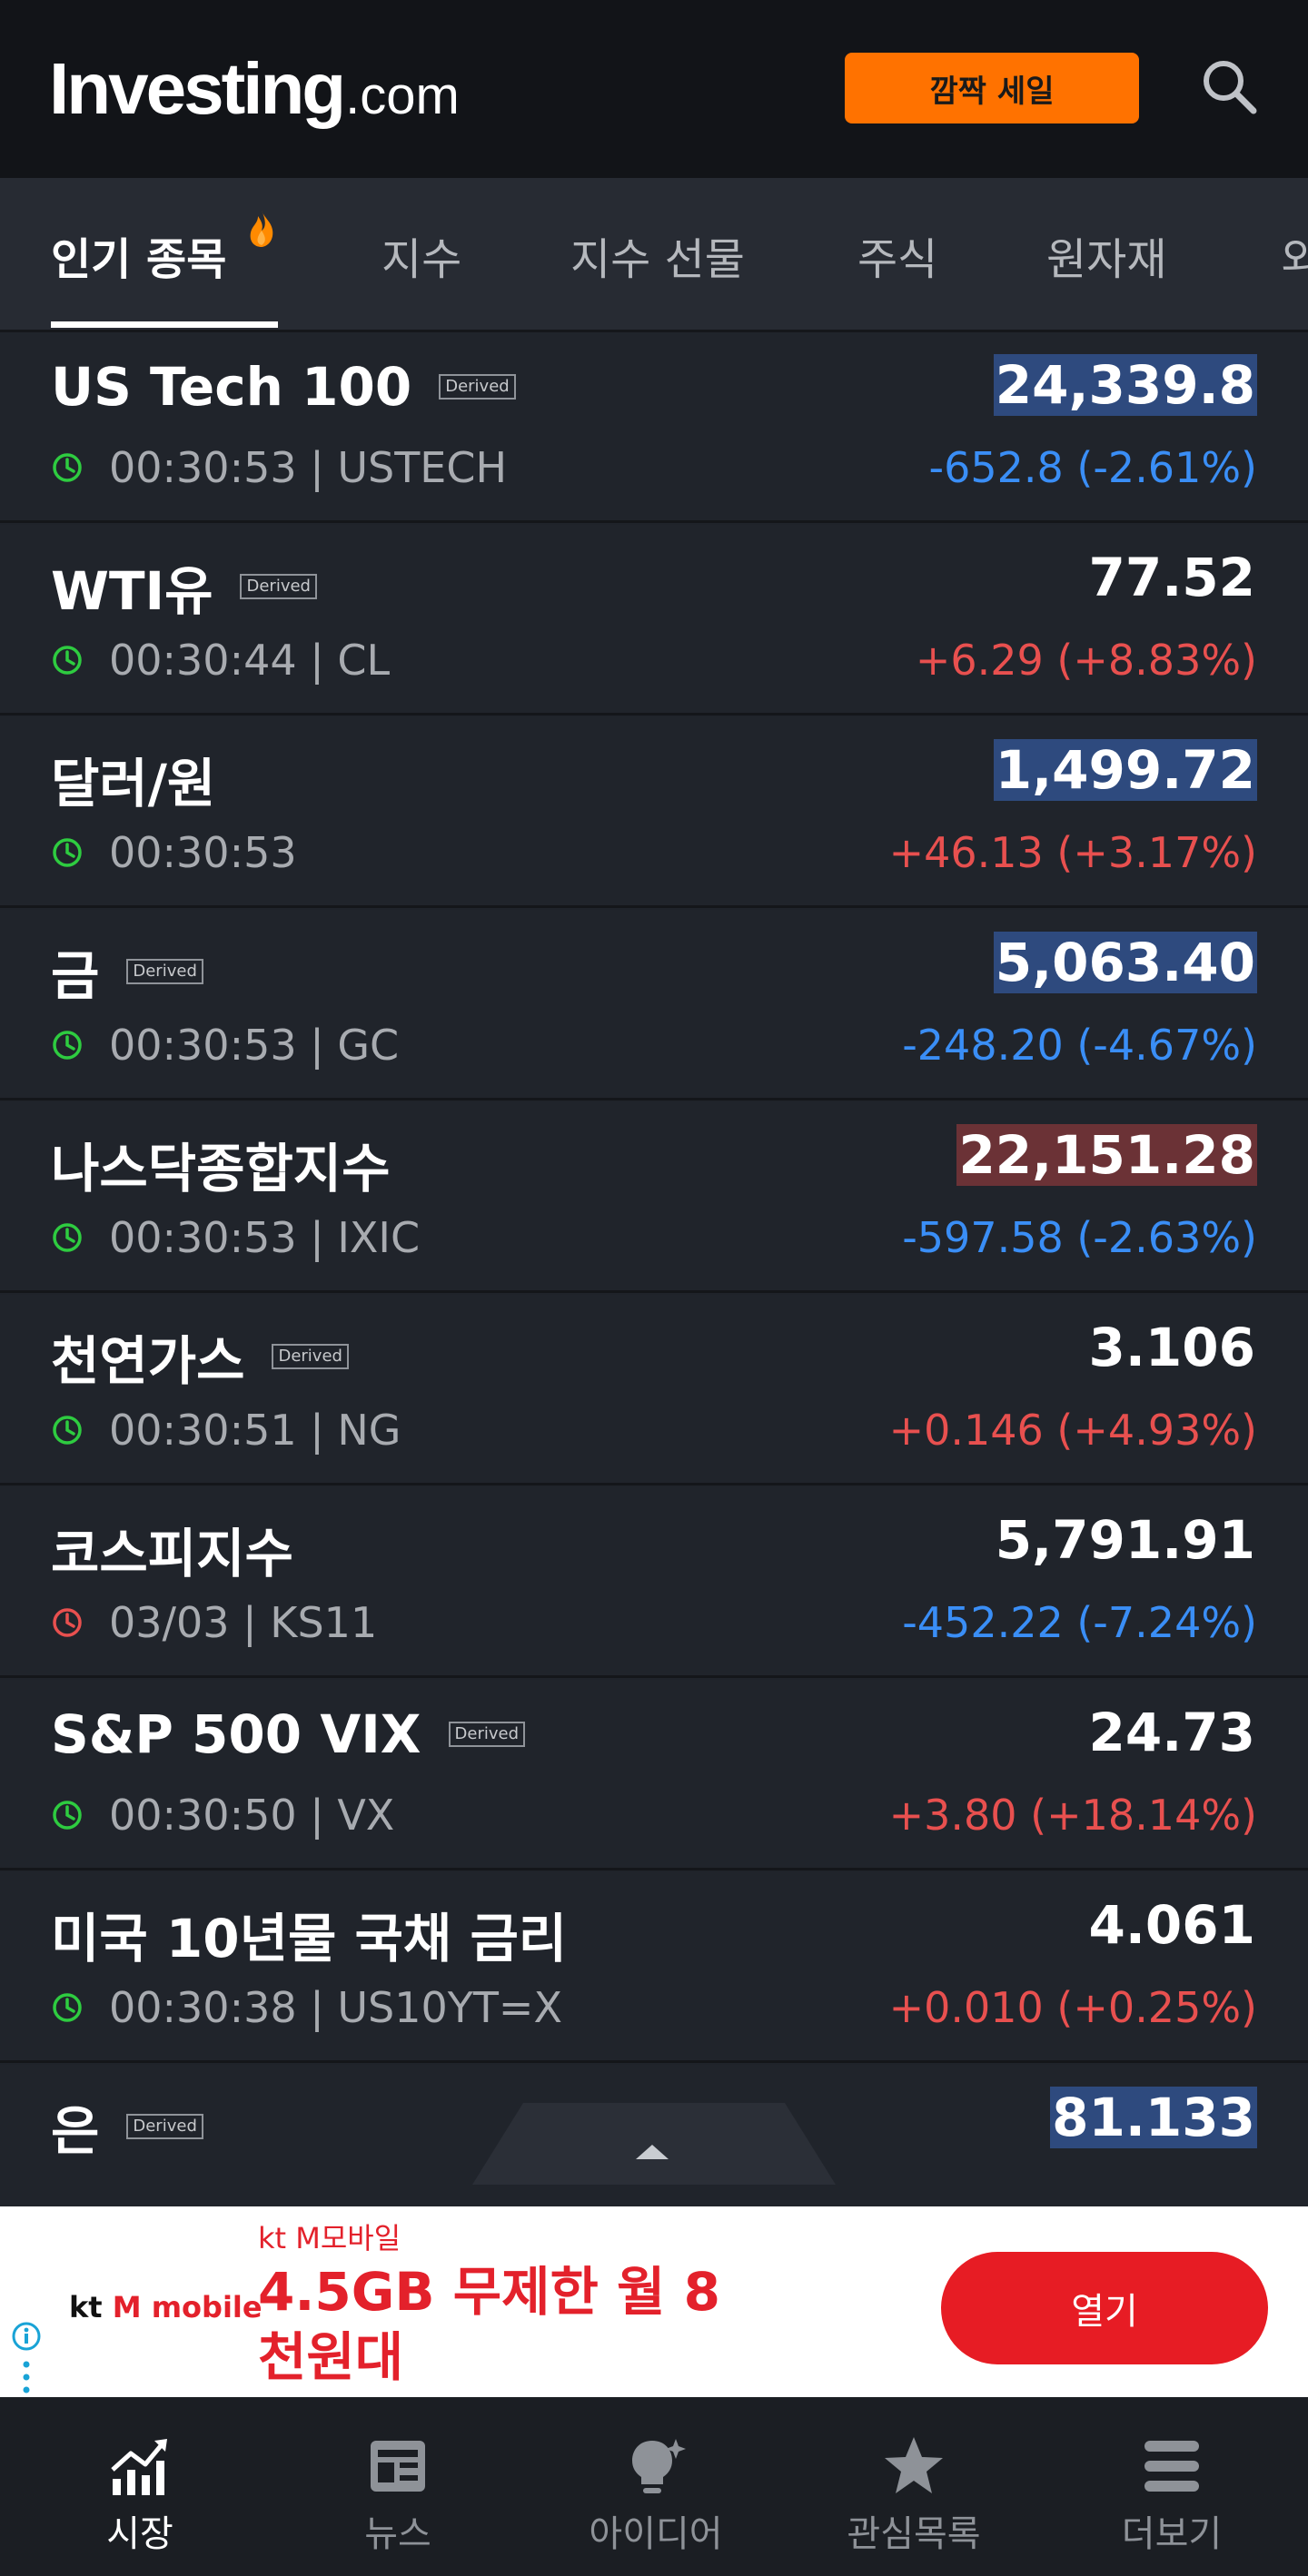  What do you see at coordinates (75, 2131) in the screenshot?
I see `instrument-name-text: 은` at bounding box center [75, 2131].